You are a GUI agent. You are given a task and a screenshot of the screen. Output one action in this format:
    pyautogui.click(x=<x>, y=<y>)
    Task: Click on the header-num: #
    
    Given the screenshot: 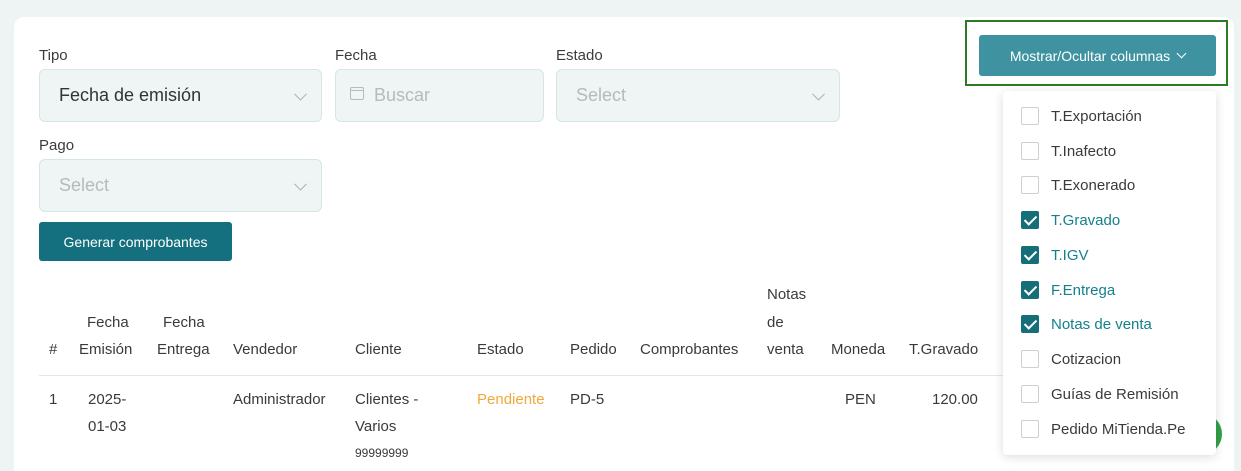 What is the action you would take?
    pyautogui.click(x=53, y=349)
    